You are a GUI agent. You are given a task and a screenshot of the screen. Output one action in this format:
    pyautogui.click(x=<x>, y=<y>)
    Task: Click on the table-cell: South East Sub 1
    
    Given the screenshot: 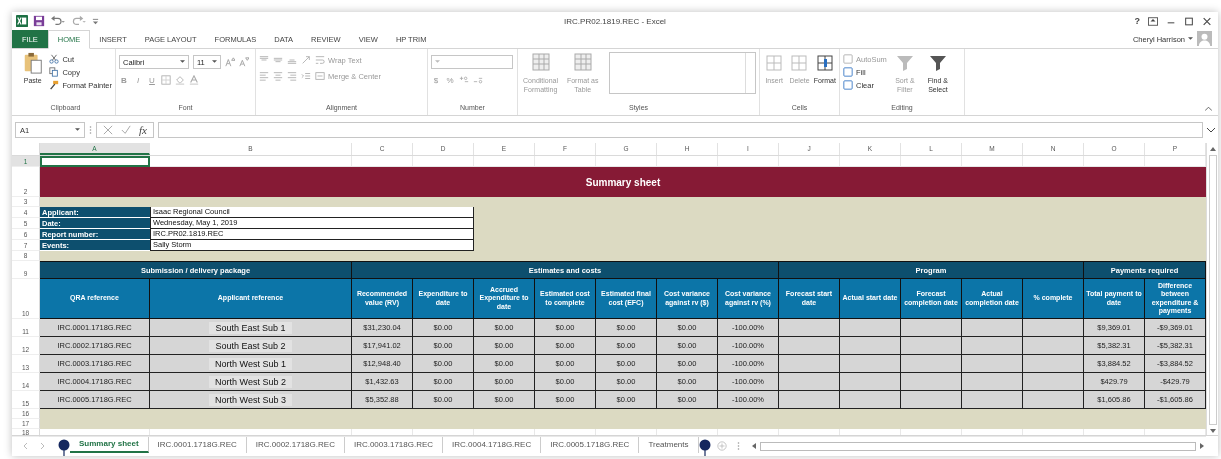 What is the action you would take?
    pyautogui.click(x=250, y=327)
    